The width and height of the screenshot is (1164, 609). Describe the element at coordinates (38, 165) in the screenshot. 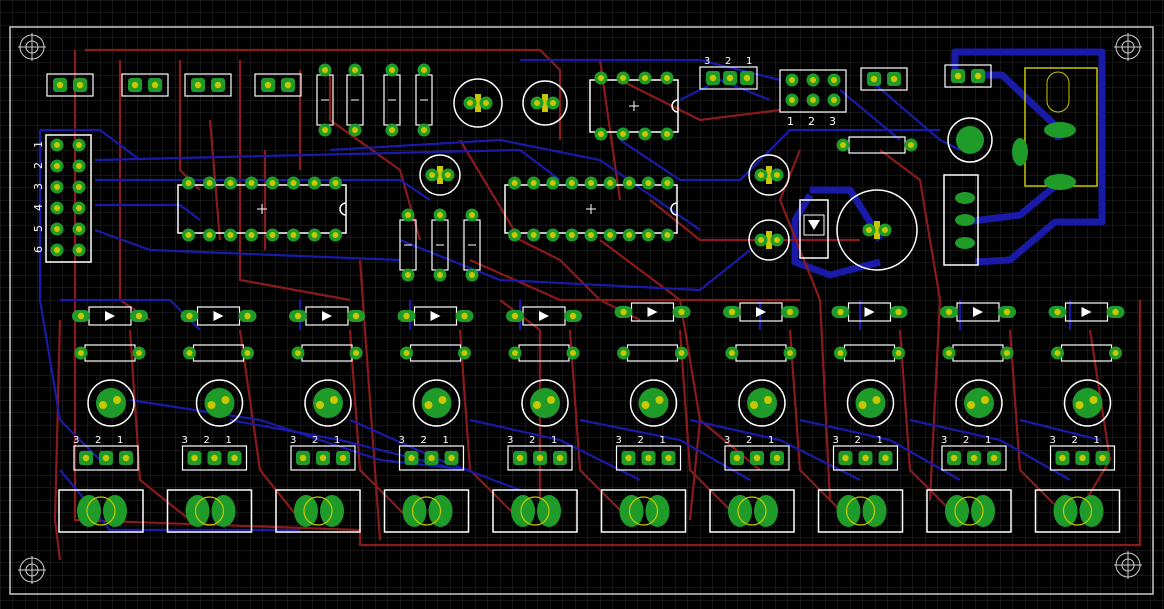

I see `connector-left-pin-label: 2` at that location.